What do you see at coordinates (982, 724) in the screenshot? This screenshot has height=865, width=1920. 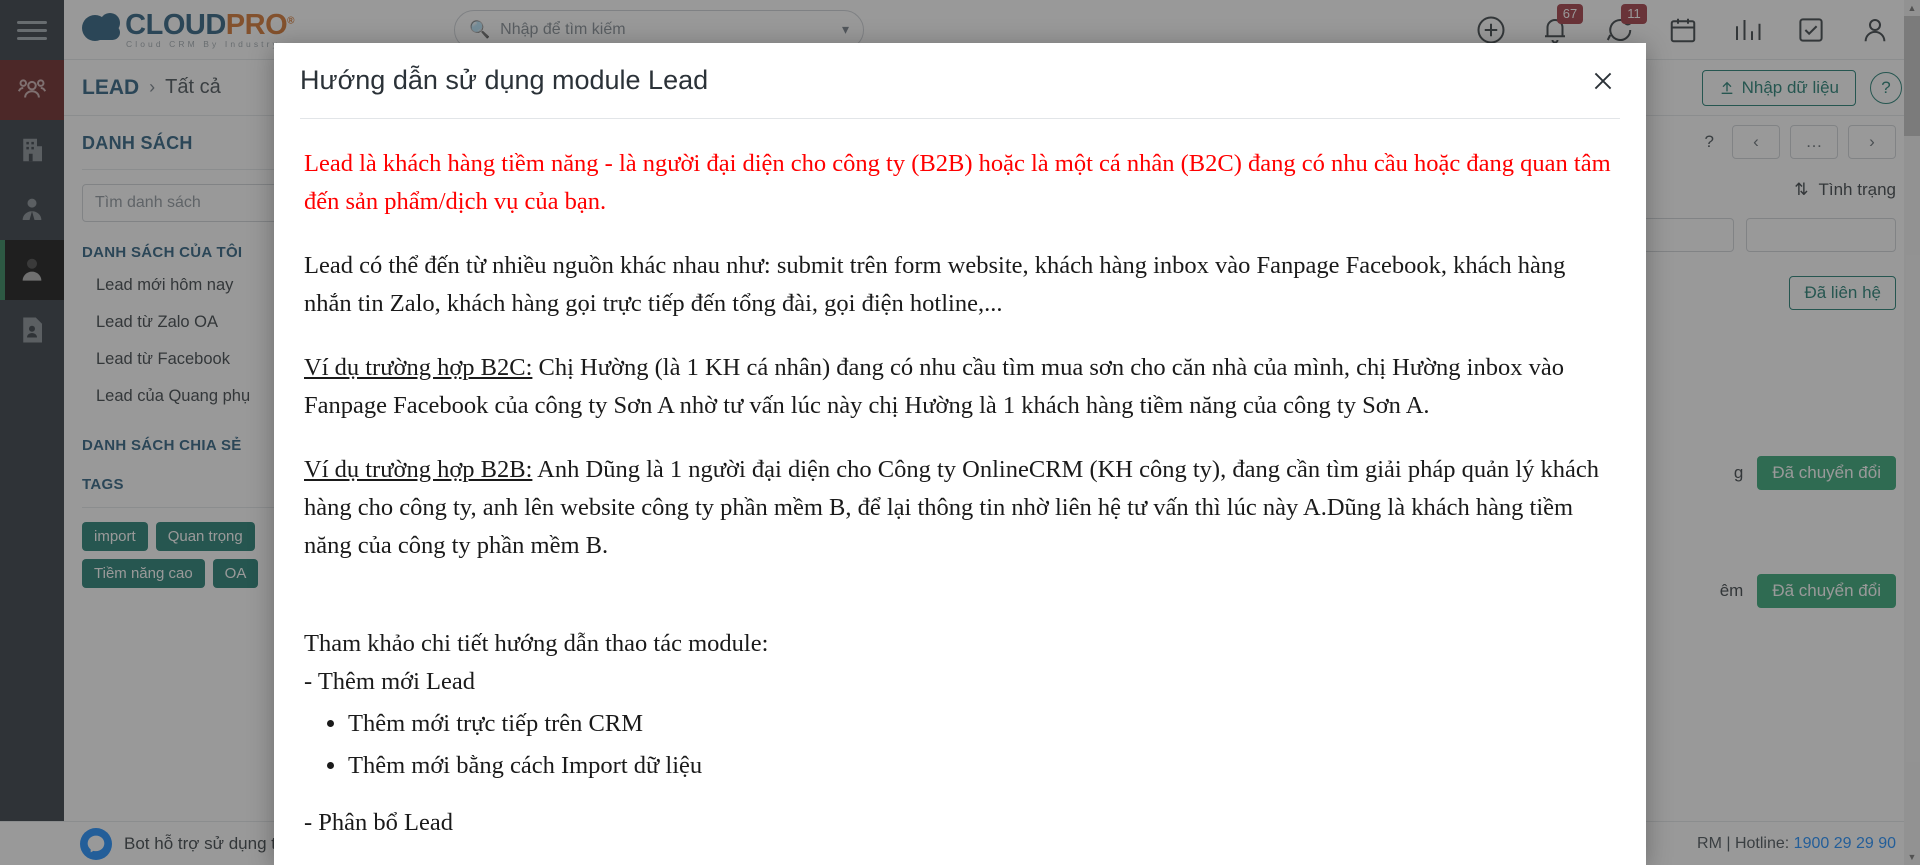 I see `list-item: Thêm mới trực tiếp trên CRM` at bounding box center [982, 724].